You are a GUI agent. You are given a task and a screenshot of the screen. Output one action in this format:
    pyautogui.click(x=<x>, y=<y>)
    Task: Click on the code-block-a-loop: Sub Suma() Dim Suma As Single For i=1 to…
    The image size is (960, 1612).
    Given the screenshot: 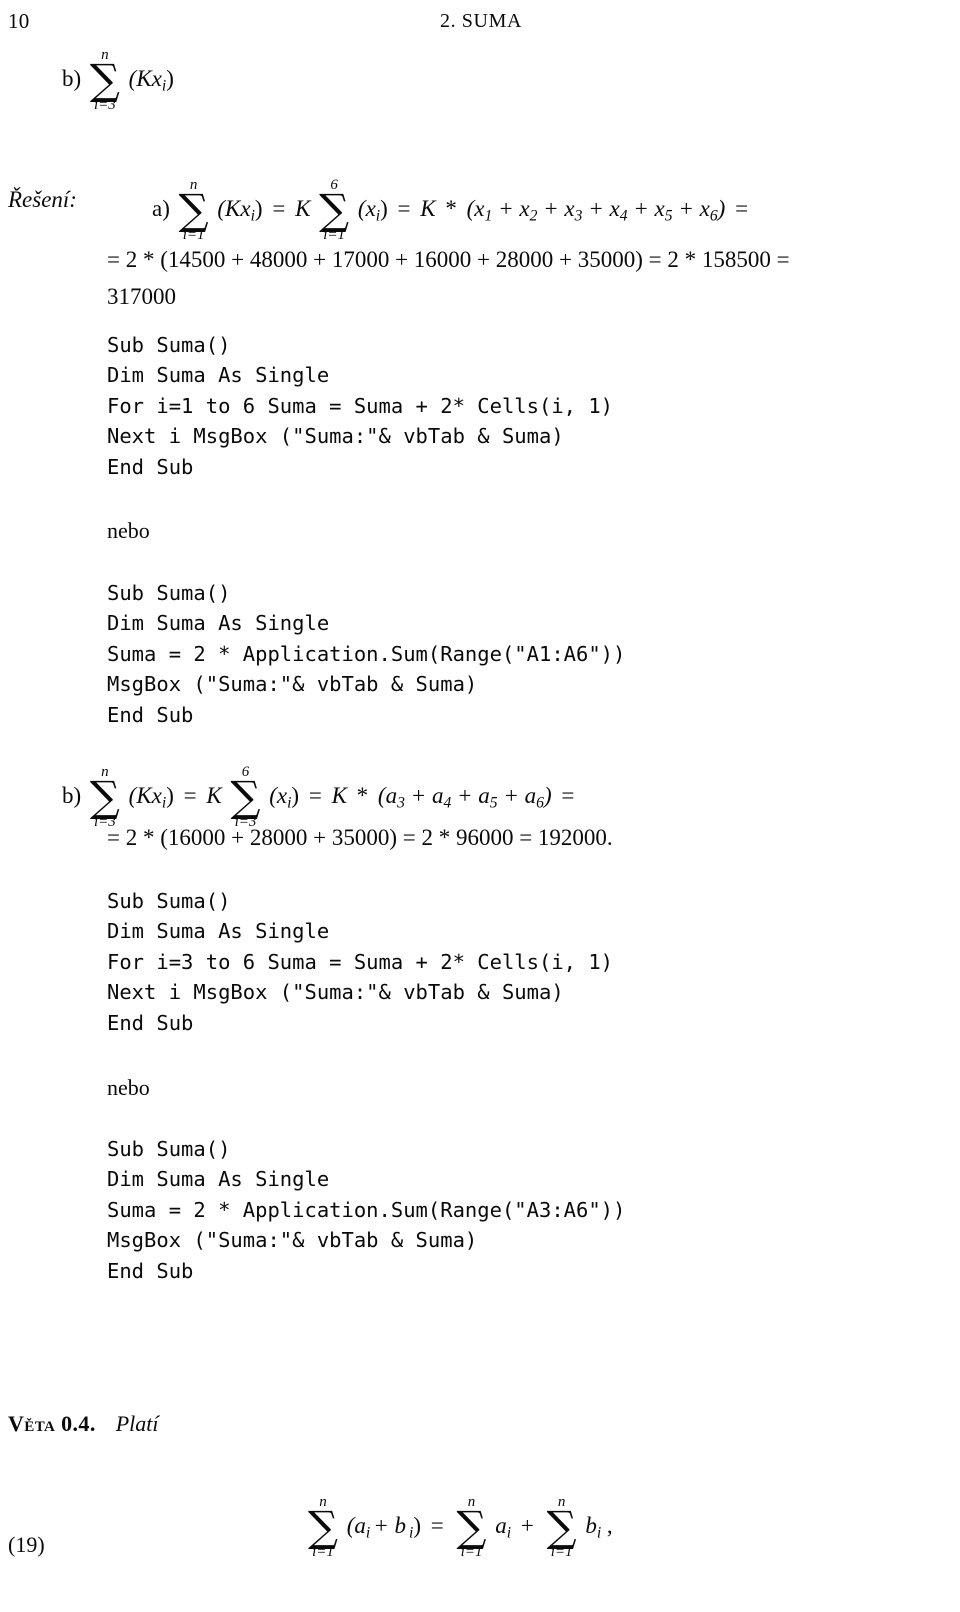 What is the action you would take?
    pyautogui.click(x=360, y=406)
    